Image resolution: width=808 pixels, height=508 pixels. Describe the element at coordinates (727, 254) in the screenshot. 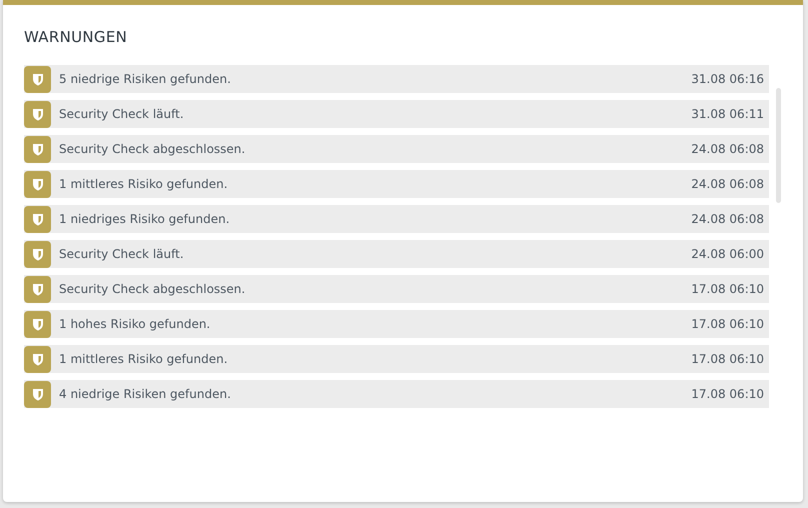

I see `warning-time: 24.08 06:00` at that location.